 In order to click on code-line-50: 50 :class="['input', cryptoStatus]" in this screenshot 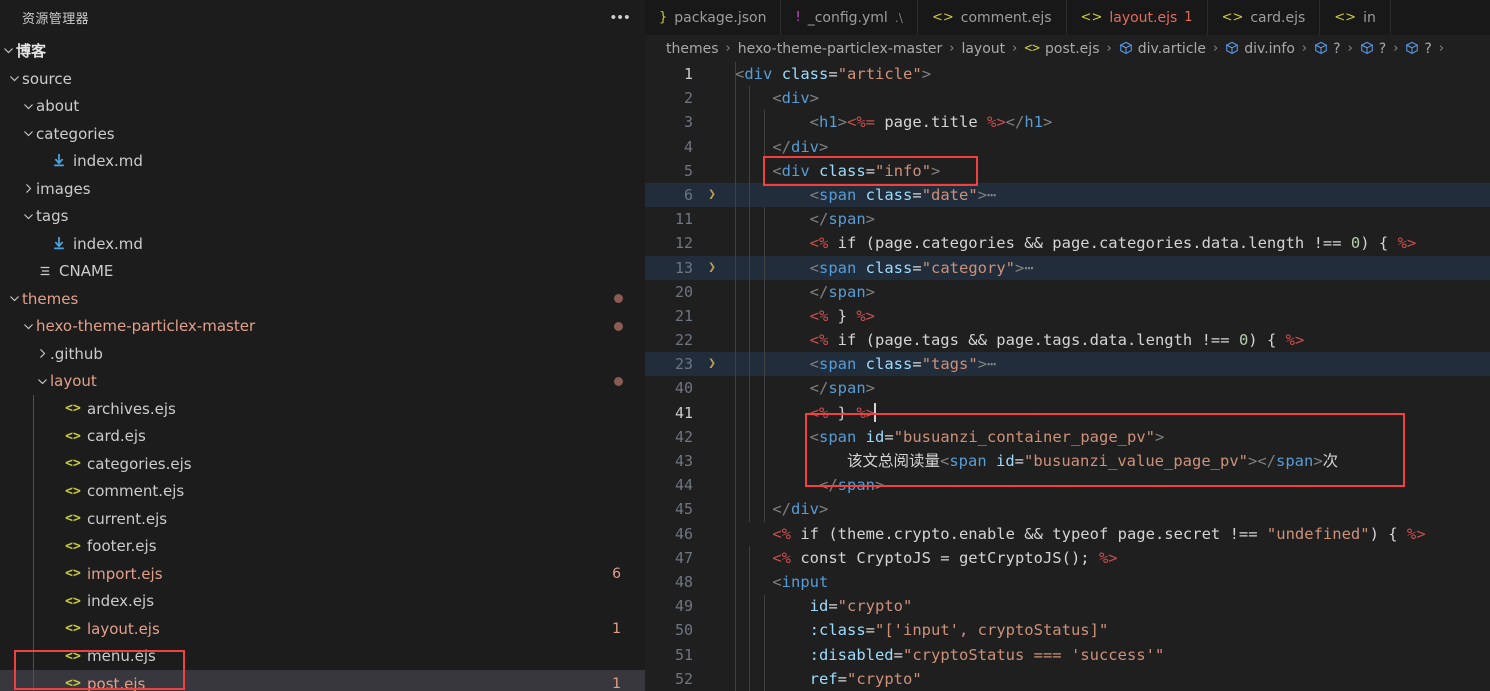, I will do `click(1067, 630)`.